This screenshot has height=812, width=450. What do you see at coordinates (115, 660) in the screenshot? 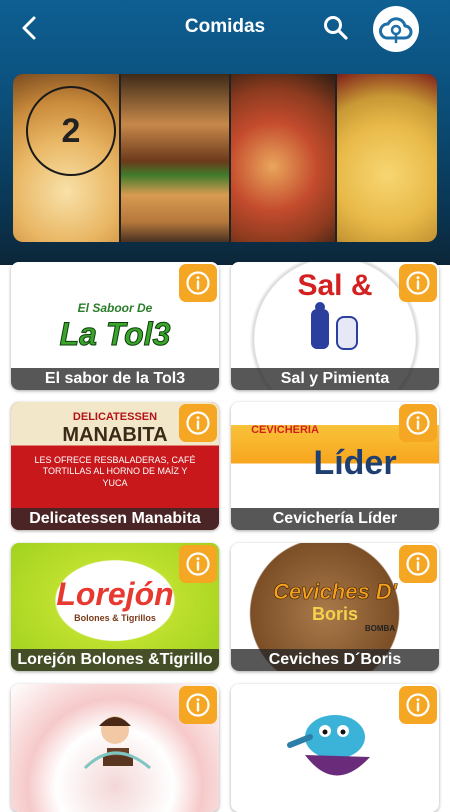
I see `restaurant-name: Lorejón Bolones &Tigrillo` at bounding box center [115, 660].